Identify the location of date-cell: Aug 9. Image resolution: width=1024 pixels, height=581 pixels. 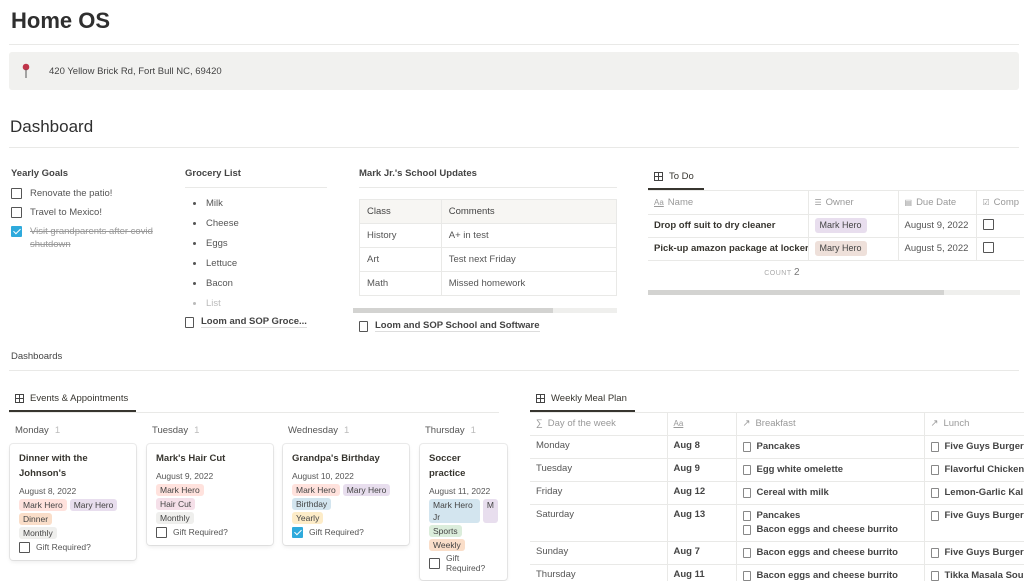
(702, 470).